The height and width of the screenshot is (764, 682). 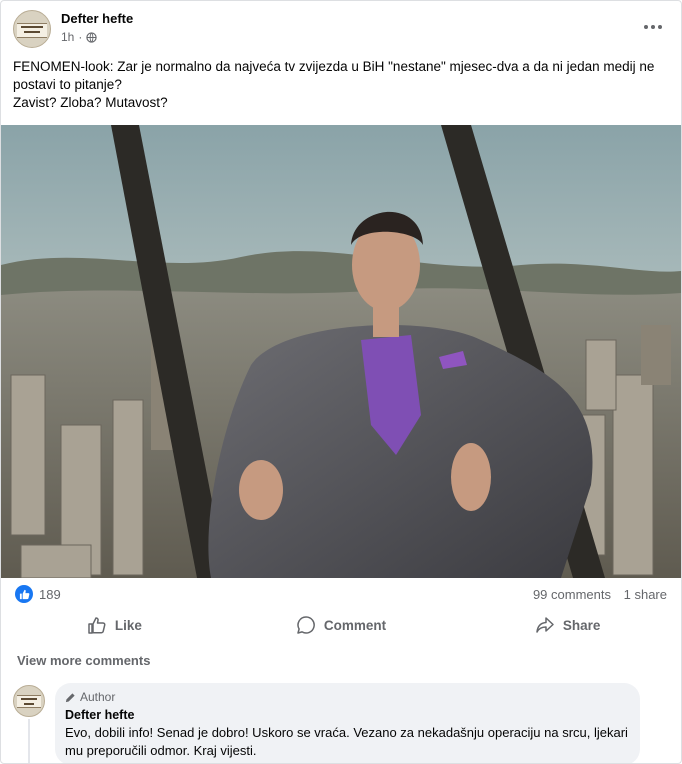 What do you see at coordinates (70, 697) in the screenshot?
I see `pencil-icon` at bounding box center [70, 697].